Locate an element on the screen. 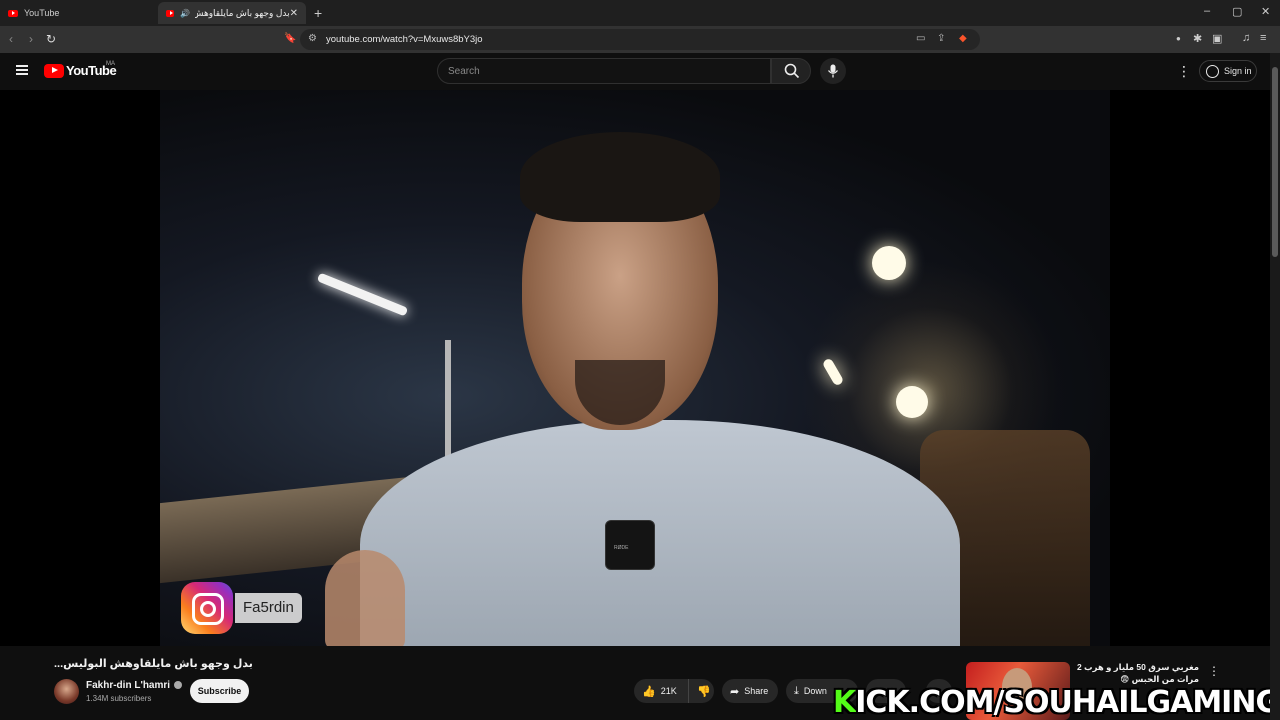  presenter-hand is located at coordinates (365, 598).